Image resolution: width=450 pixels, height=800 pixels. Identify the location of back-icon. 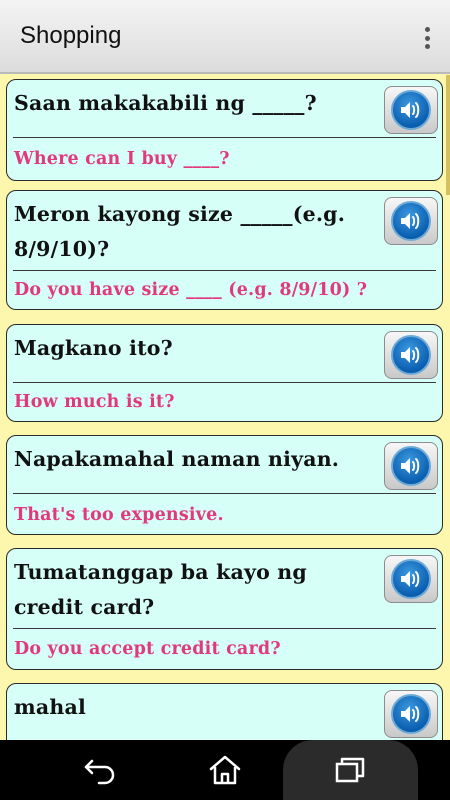
(99, 772).